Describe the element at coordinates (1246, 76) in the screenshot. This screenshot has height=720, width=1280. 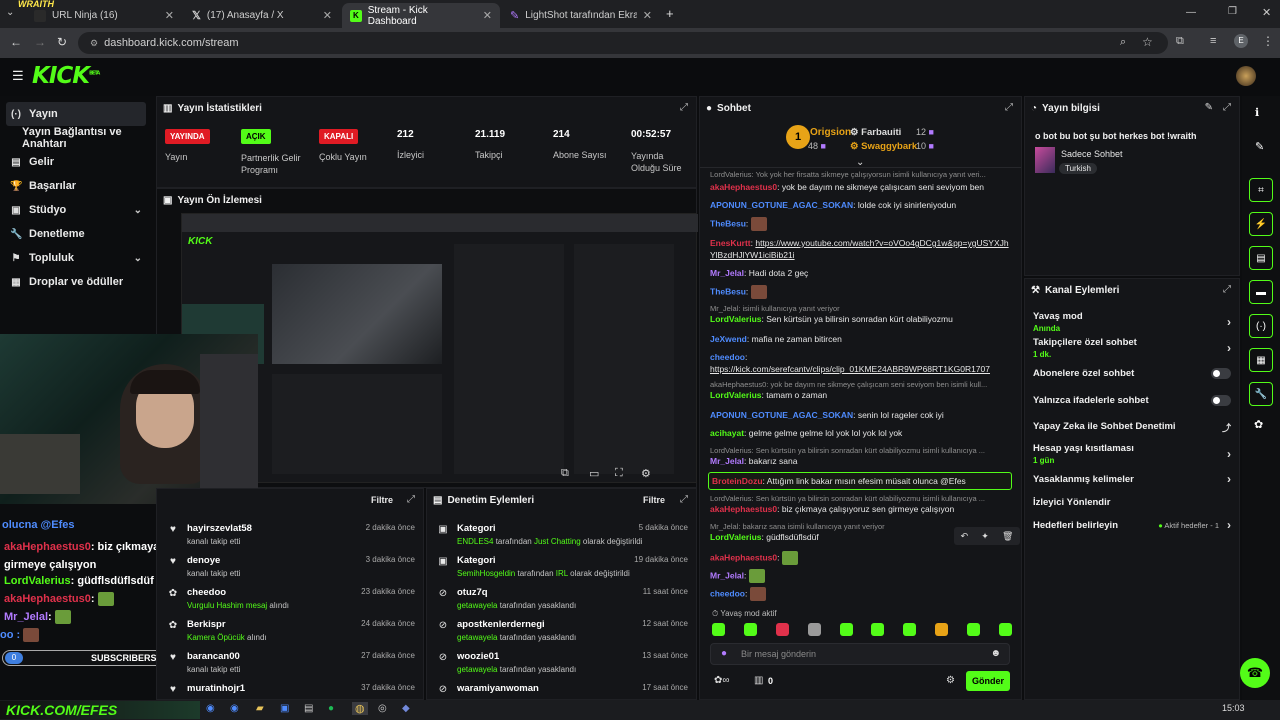
I see `user-avatar` at that location.